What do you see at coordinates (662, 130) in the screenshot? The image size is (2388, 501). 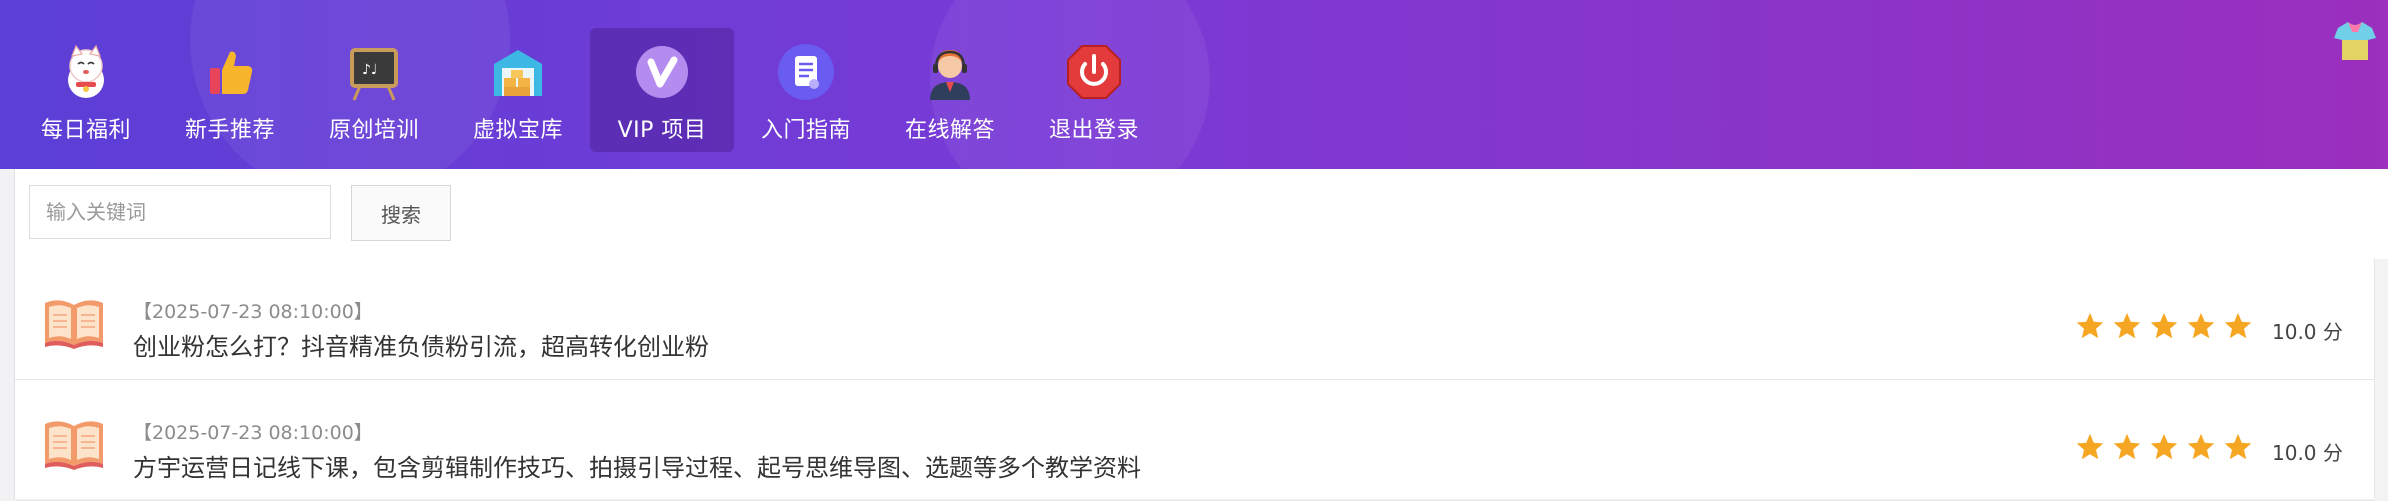 I see `nav-label: VIP 项目` at bounding box center [662, 130].